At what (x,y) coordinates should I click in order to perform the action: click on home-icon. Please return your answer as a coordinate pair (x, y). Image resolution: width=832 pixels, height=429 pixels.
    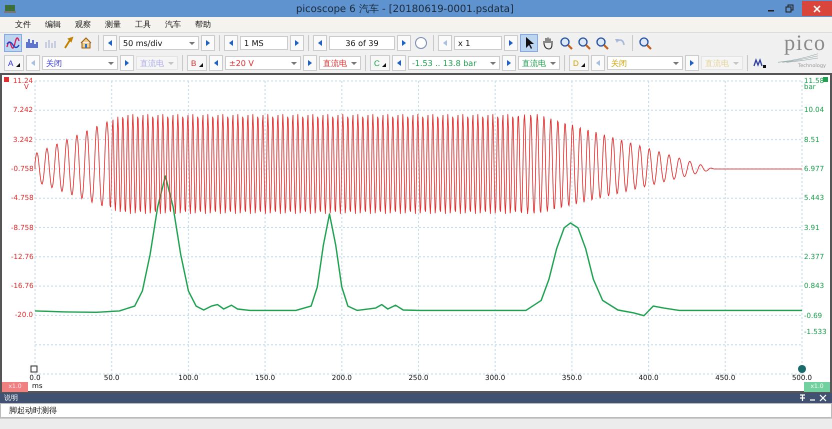
    Looking at the image, I should click on (86, 43).